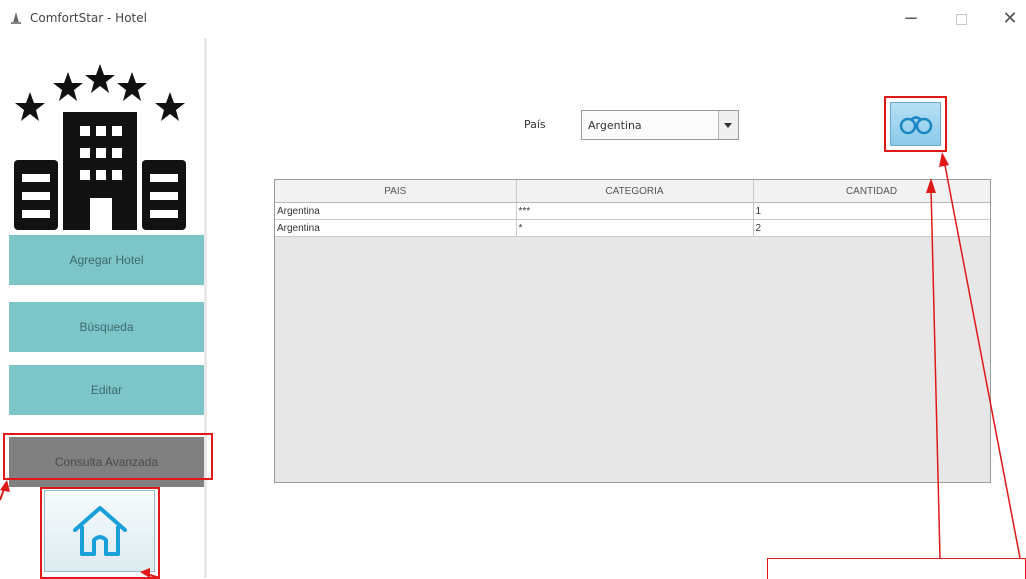 The image size is (1026, 579). I want to click on table-row: Argentina * 2, so click(632, 228).